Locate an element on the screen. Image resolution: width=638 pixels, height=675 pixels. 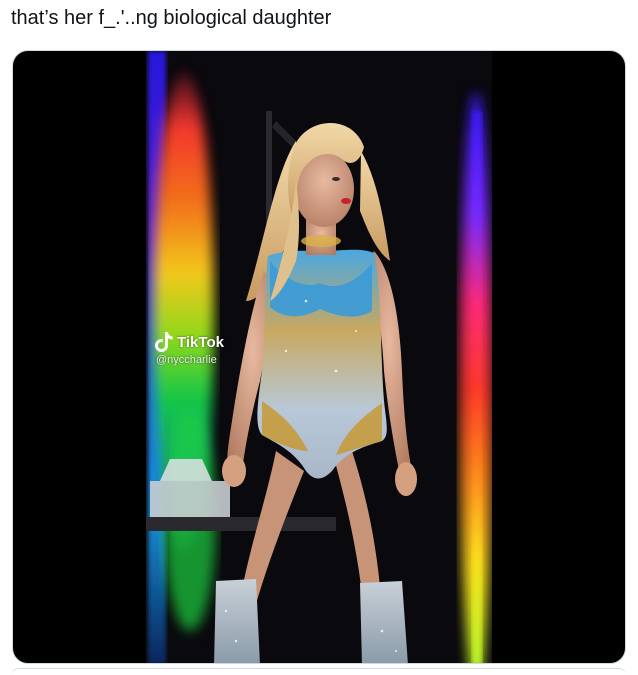
tiktok-watermark: TikTok @nyccharlie is located at coordinates (189, 348).